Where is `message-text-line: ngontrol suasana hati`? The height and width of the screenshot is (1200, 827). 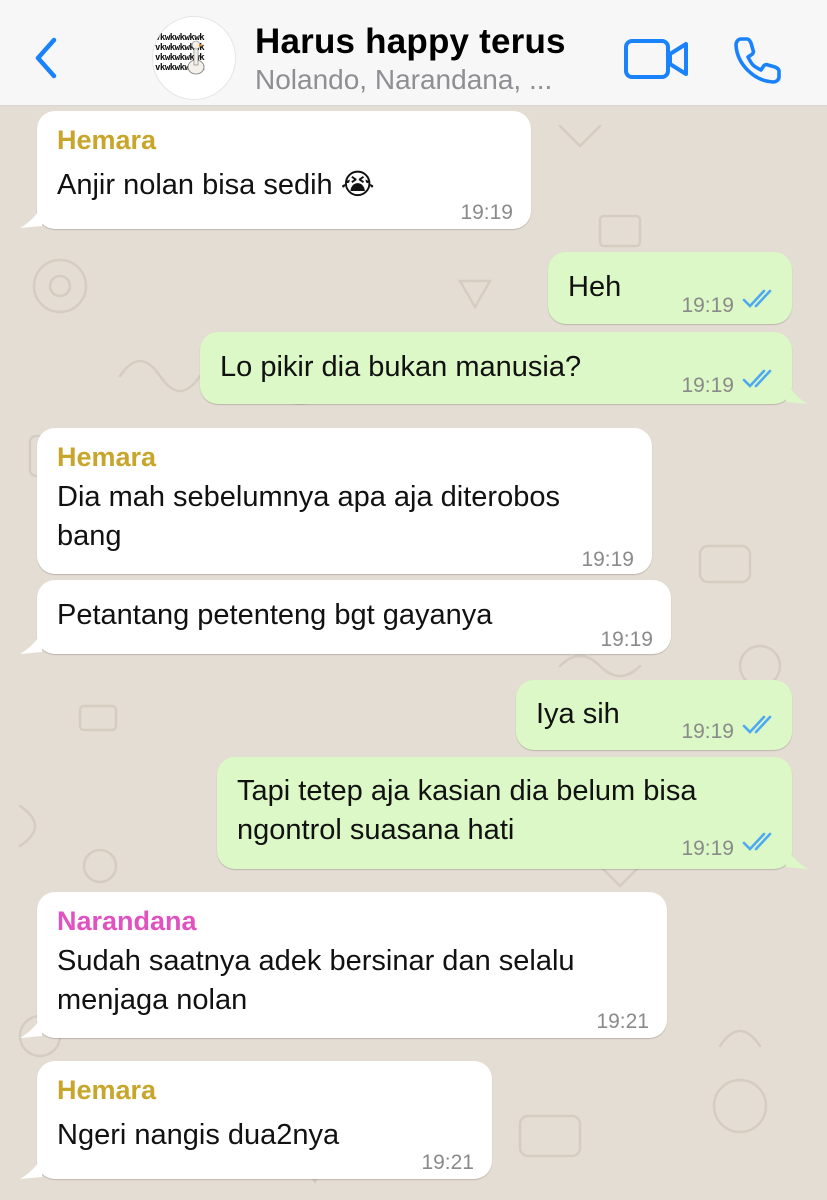
message-text-line: ngontrol suasana hati is located at coordinates (376, 830).